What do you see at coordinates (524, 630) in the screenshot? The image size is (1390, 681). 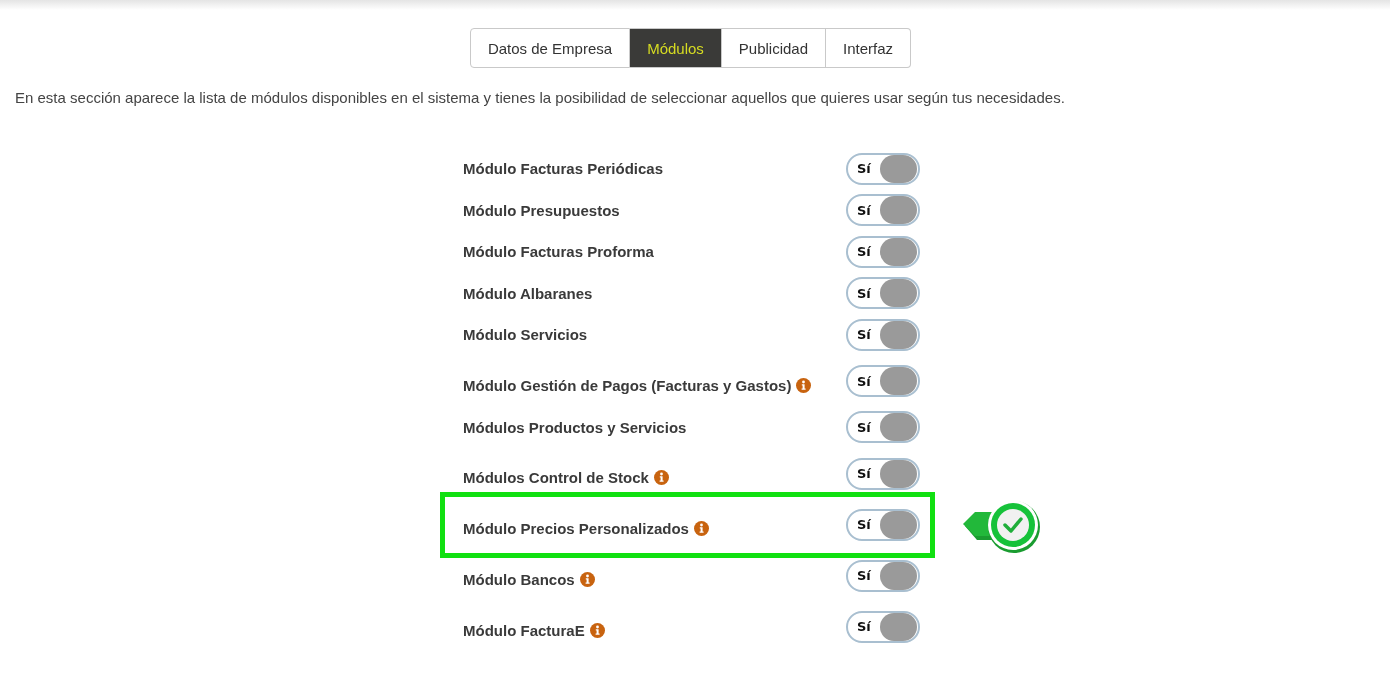 I see `module-label: Módulo FacturaE` at bounding box center [524, 630].